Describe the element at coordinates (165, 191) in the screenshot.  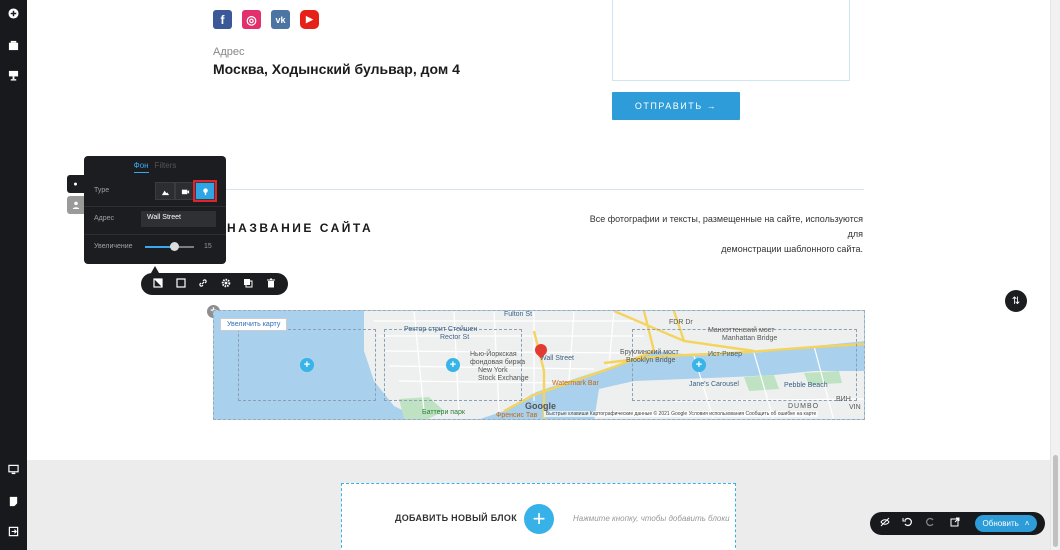
I see `image-type-icon` at that location.